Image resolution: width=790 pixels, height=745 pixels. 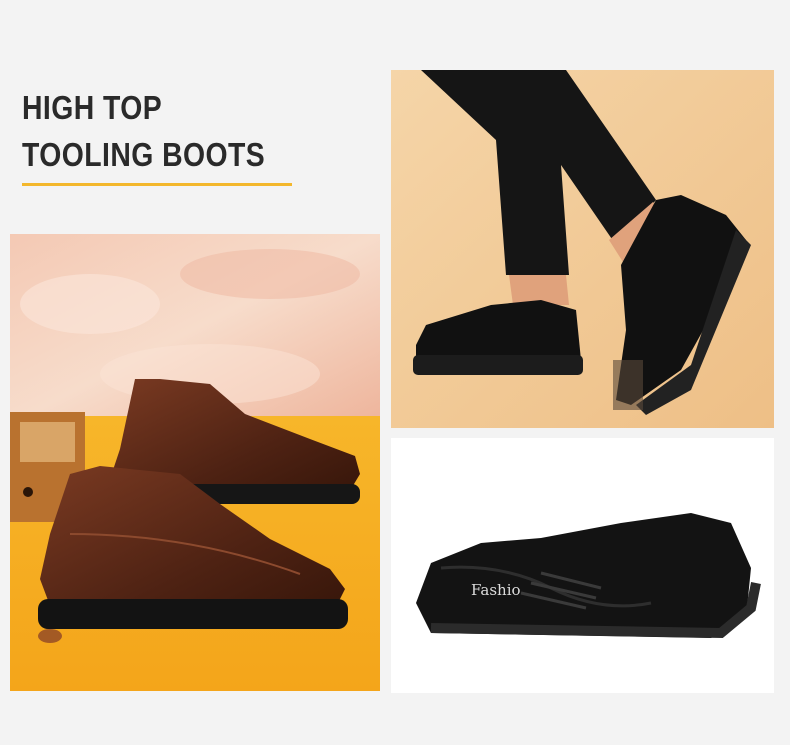 What do you see at coordinates (143, 131) in the screenshot?
I see `product-headline: HIGH TOP TOOLING BOOTS` at bounding box center [143, 131].